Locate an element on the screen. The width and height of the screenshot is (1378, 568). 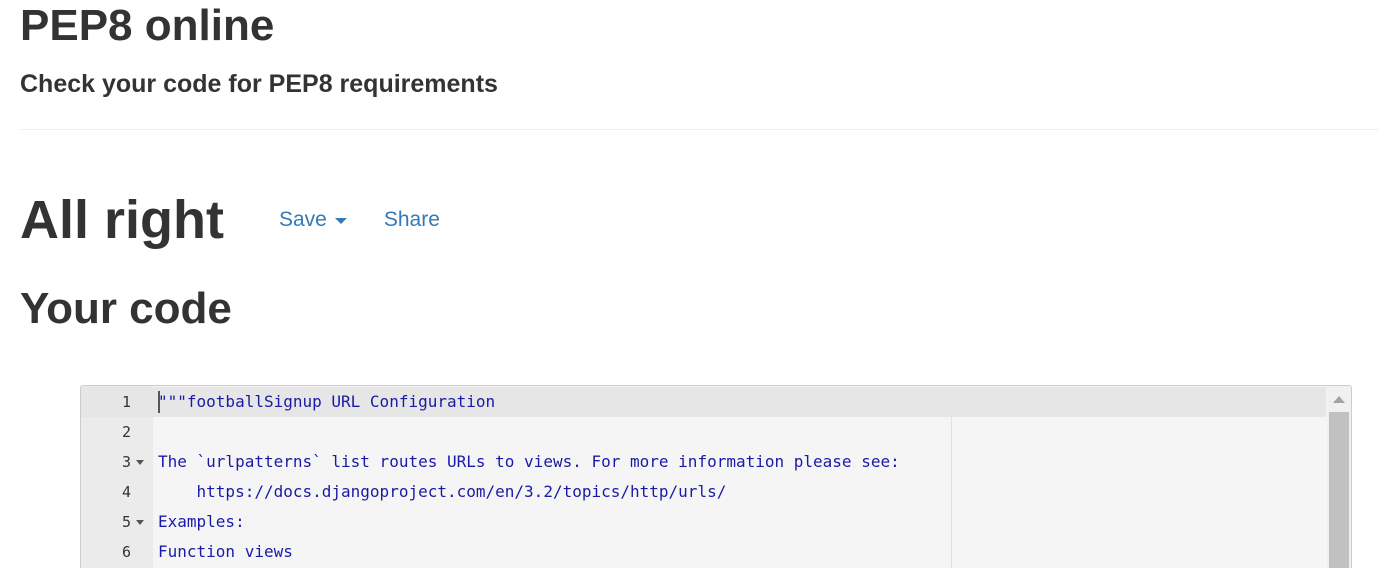
save-dropdown-button: Save is located at coordinates (313, 220).